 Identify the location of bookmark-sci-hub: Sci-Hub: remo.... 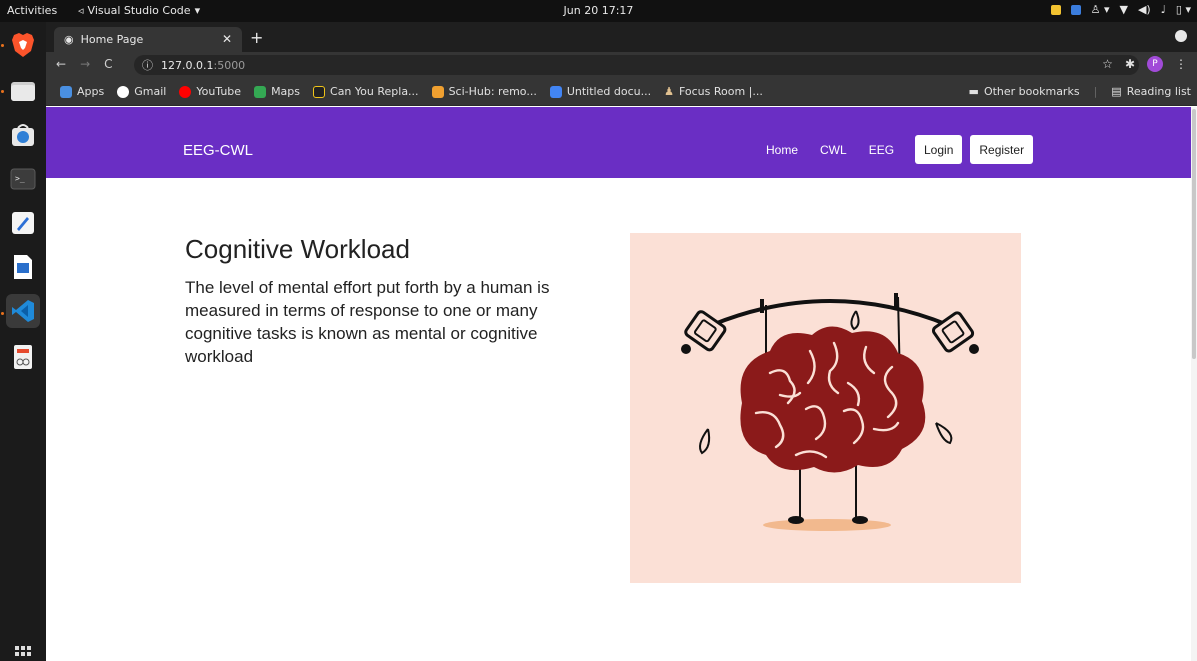
(484, 91).